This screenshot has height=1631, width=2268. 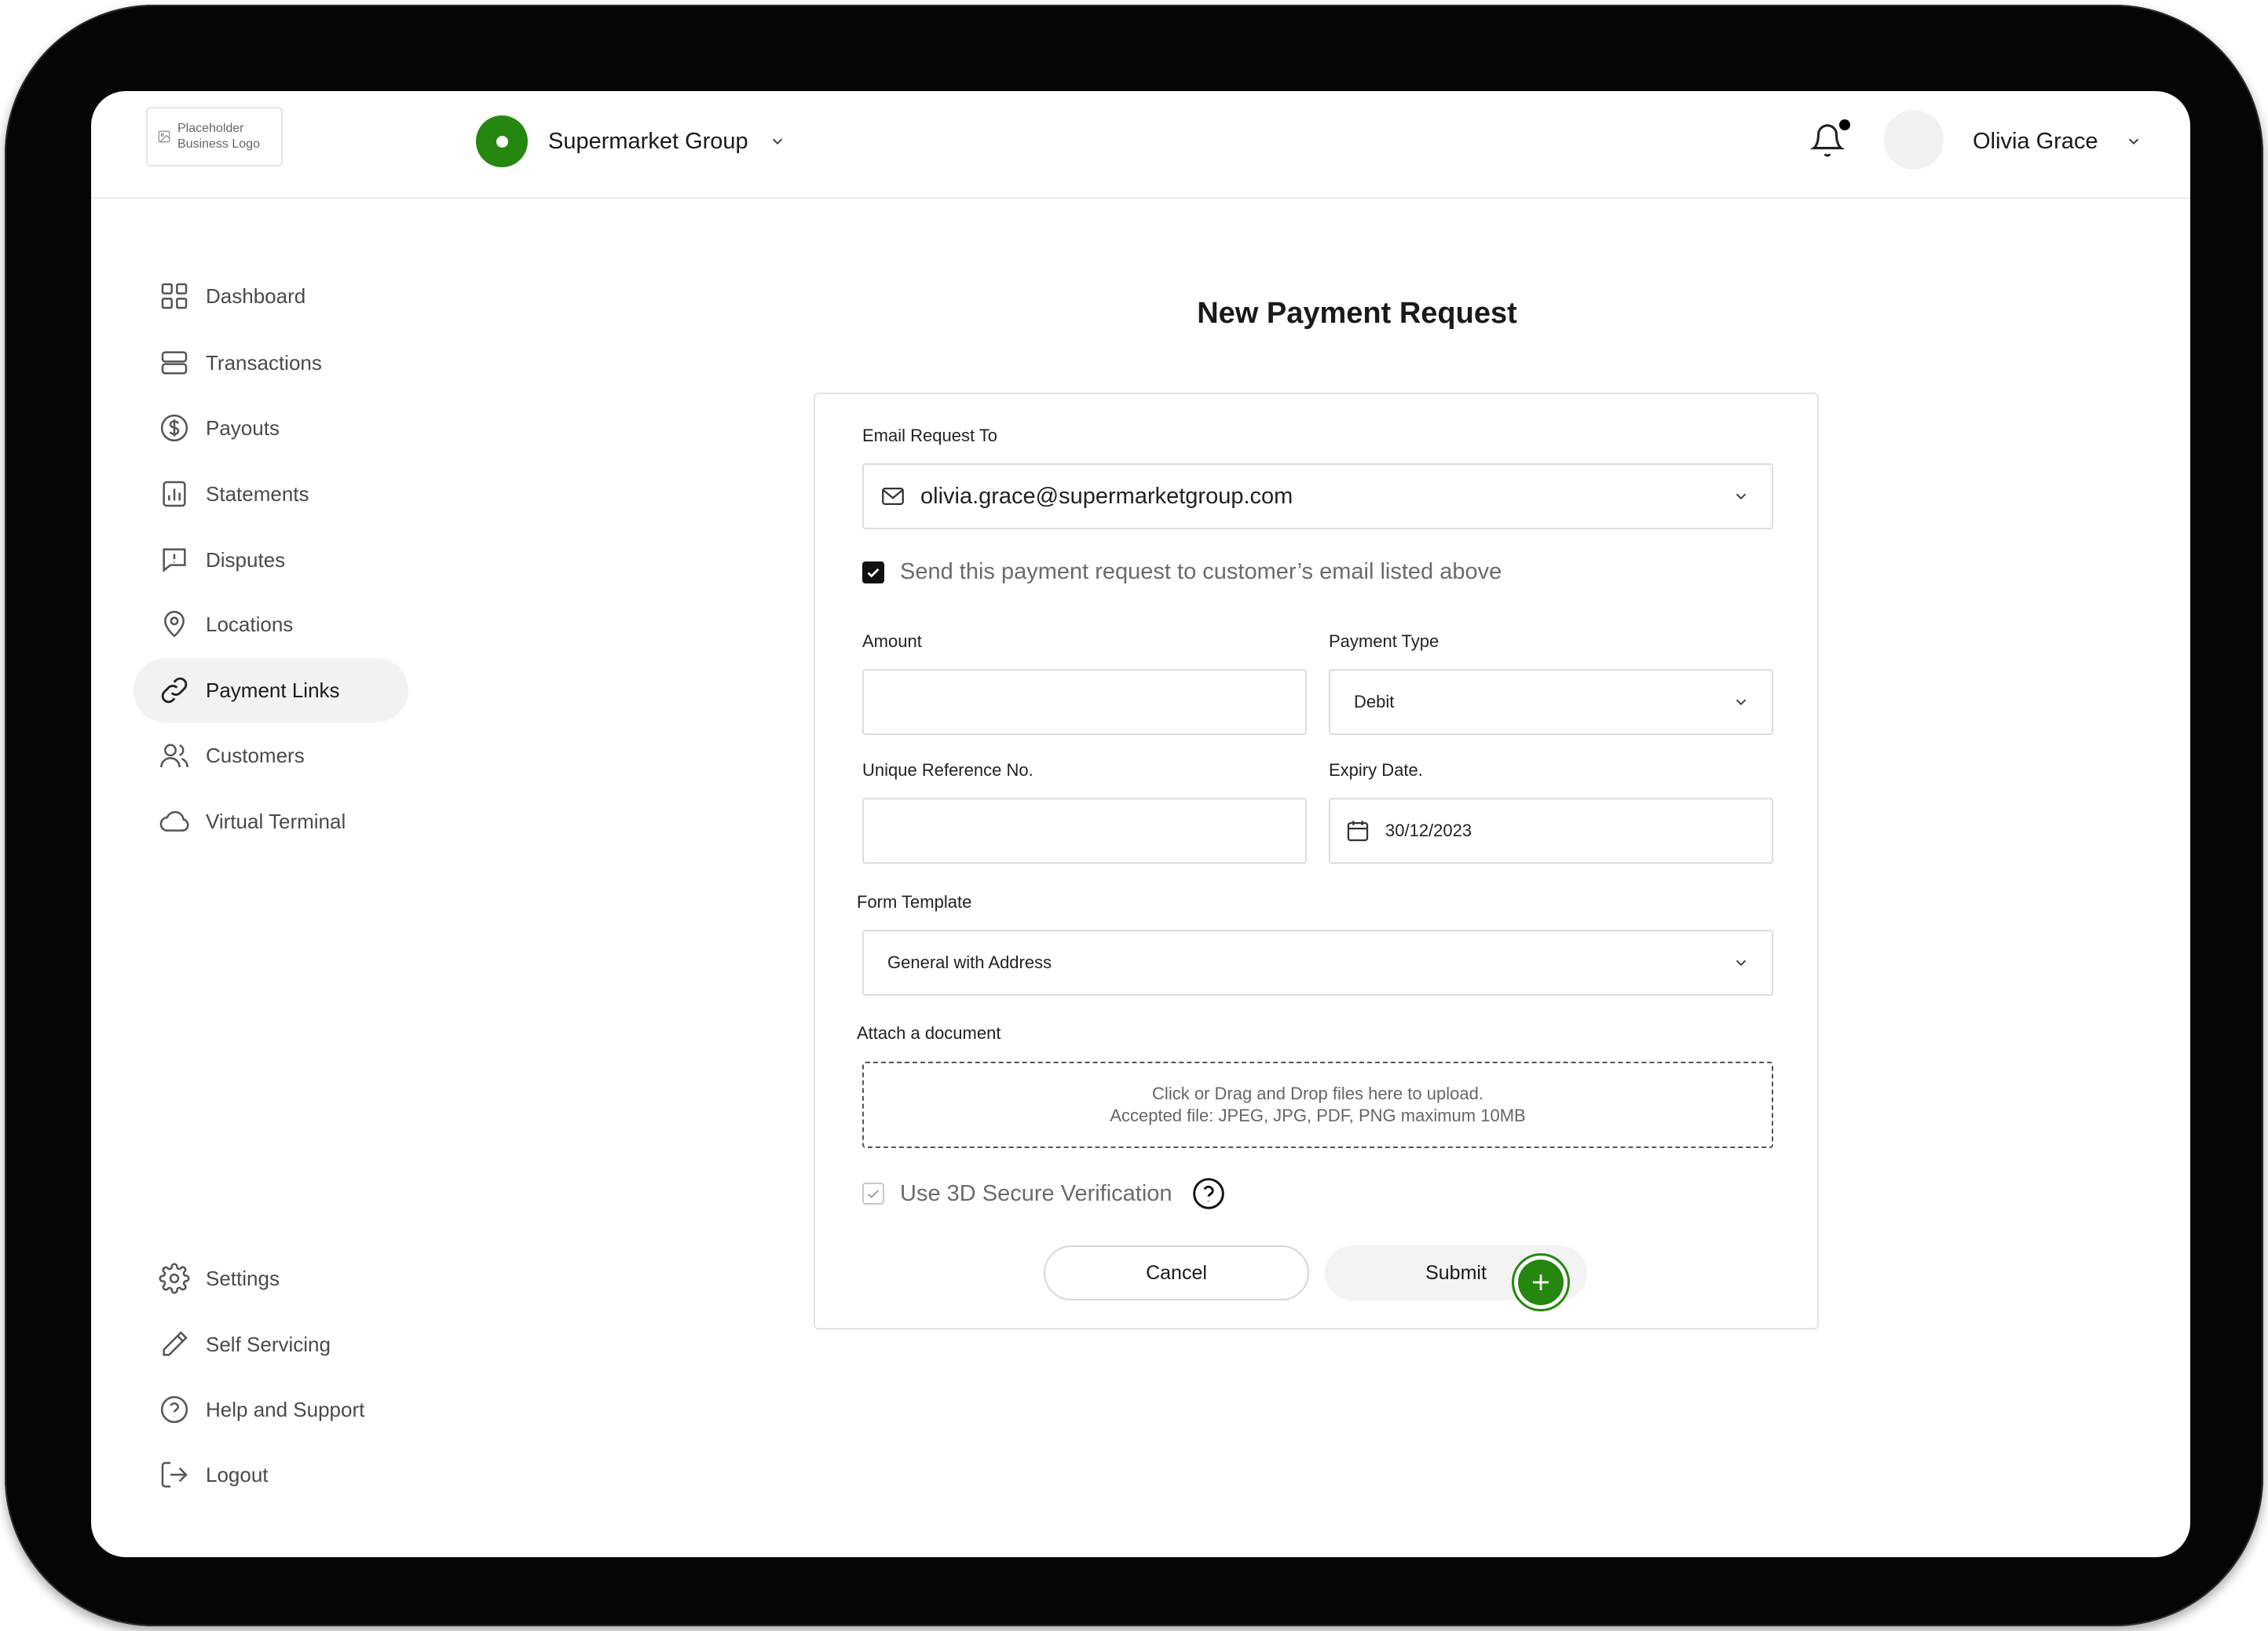 What do you see at coordinates (929, 1033) in the screenshot?
I see `attach-label: Attach a document` at bounding box center [929, 1033].